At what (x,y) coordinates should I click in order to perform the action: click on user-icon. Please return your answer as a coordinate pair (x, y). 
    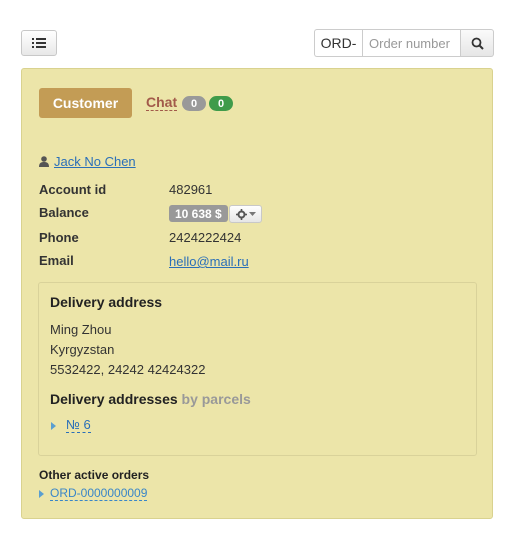
    Looking at the image, I should click on (44, 161).